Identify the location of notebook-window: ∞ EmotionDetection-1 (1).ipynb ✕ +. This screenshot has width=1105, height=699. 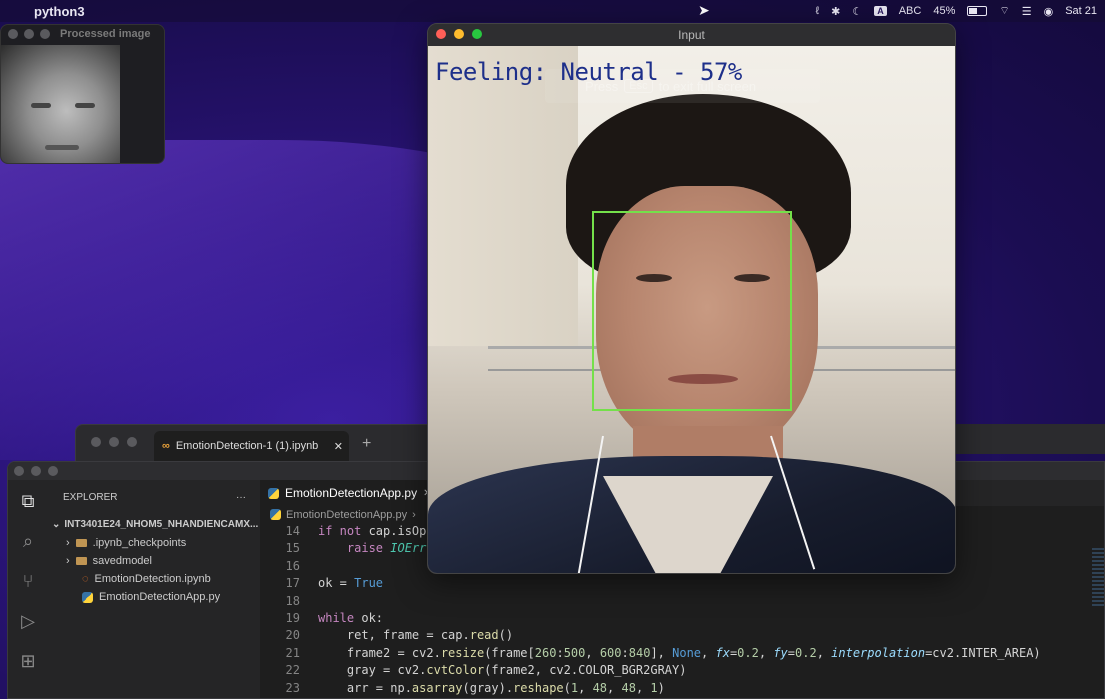
(255, 444).